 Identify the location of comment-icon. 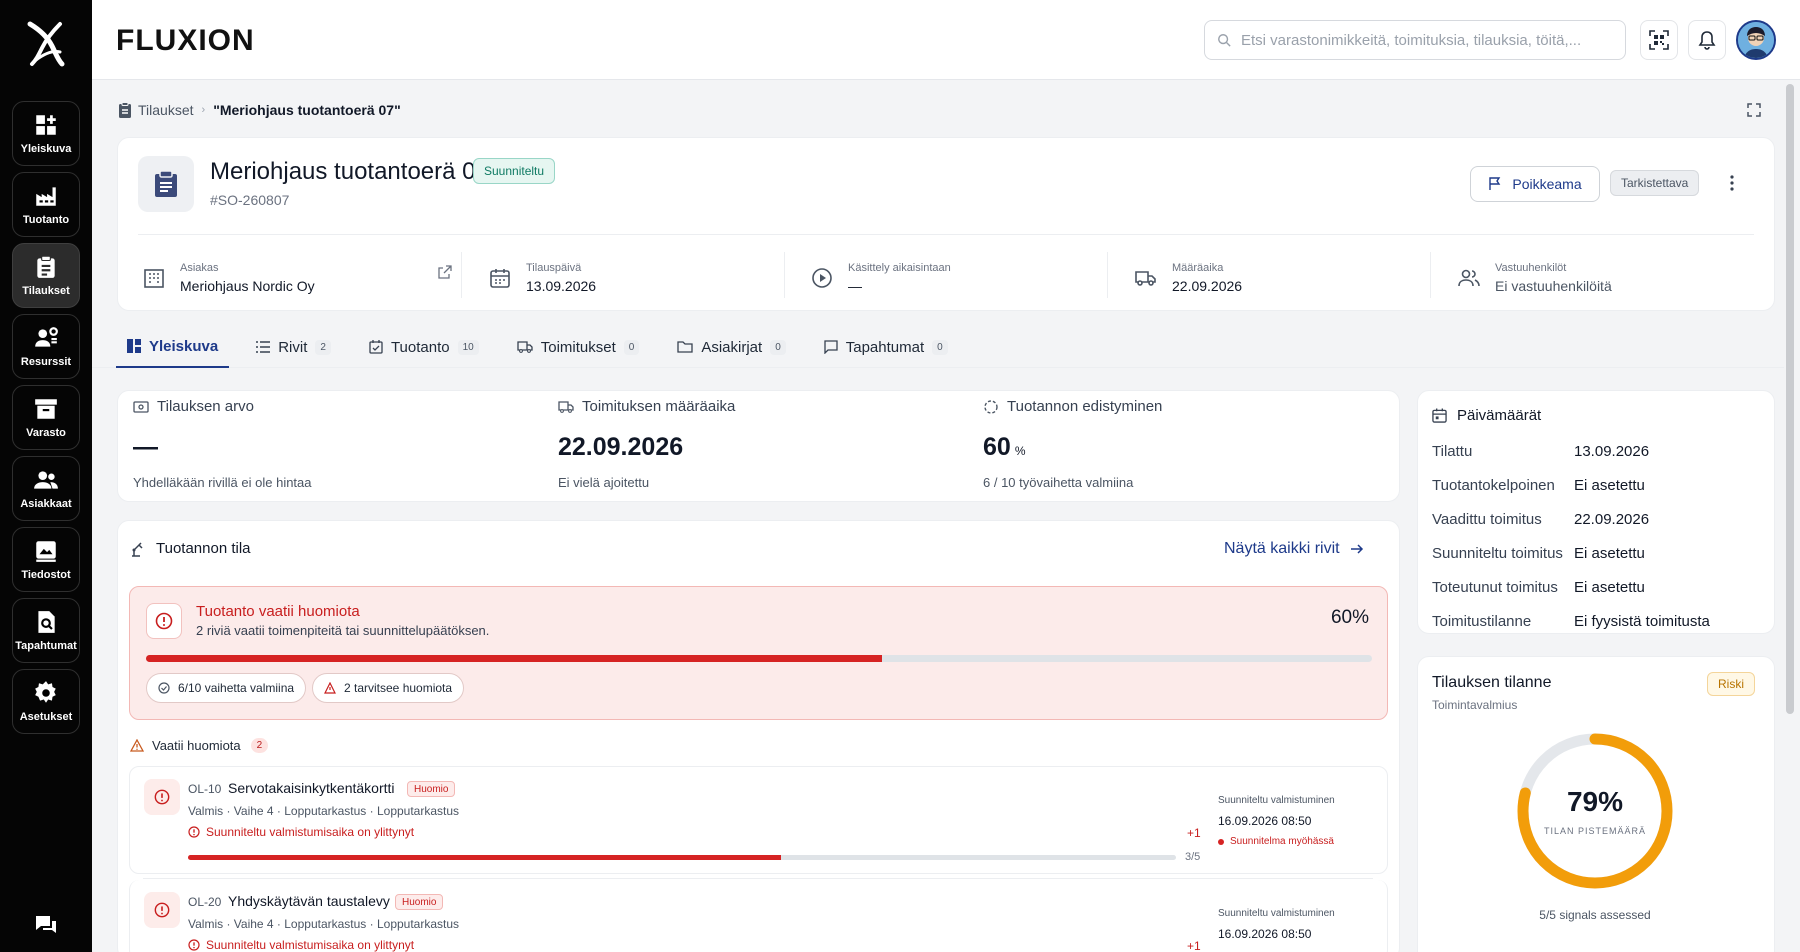
(831, 347).